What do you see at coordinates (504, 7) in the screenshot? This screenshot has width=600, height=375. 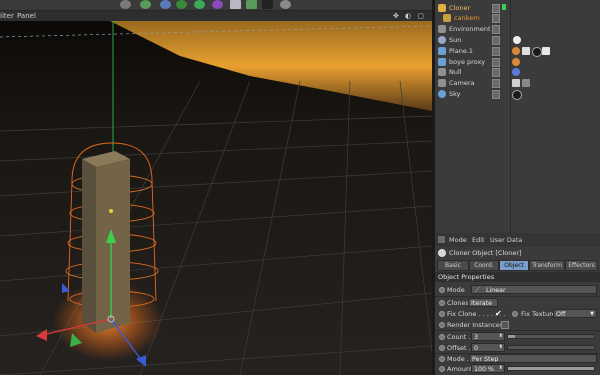 I see `check-tag-cloner` at bounding box center [504, 7].